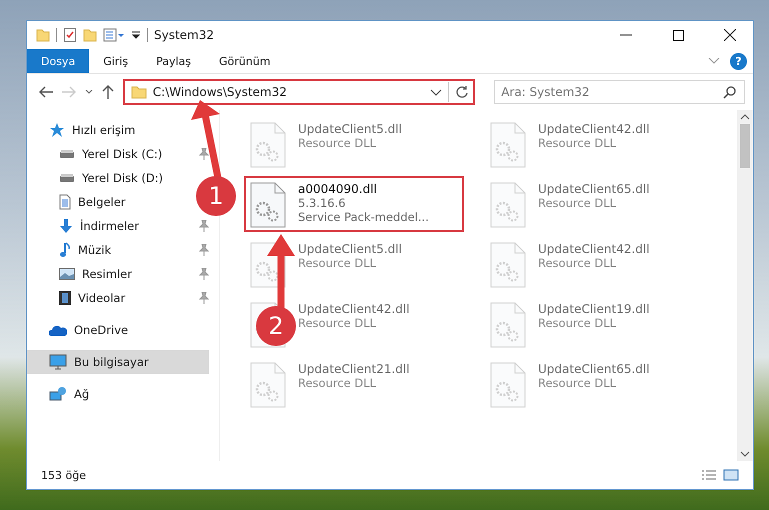 The width and height of the screenshot is (769, 510). I want to click on details-view-icon, so click(709, 475).